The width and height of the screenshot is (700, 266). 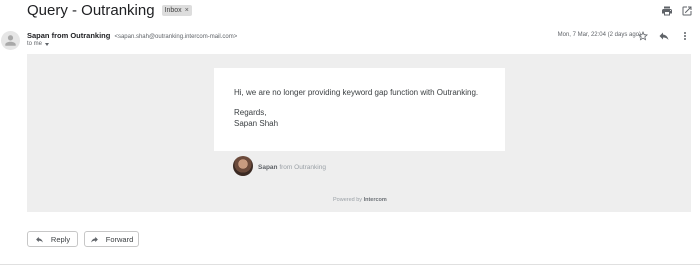 I want to click on remove-label-icon: ×, so click(x=187, y=10).